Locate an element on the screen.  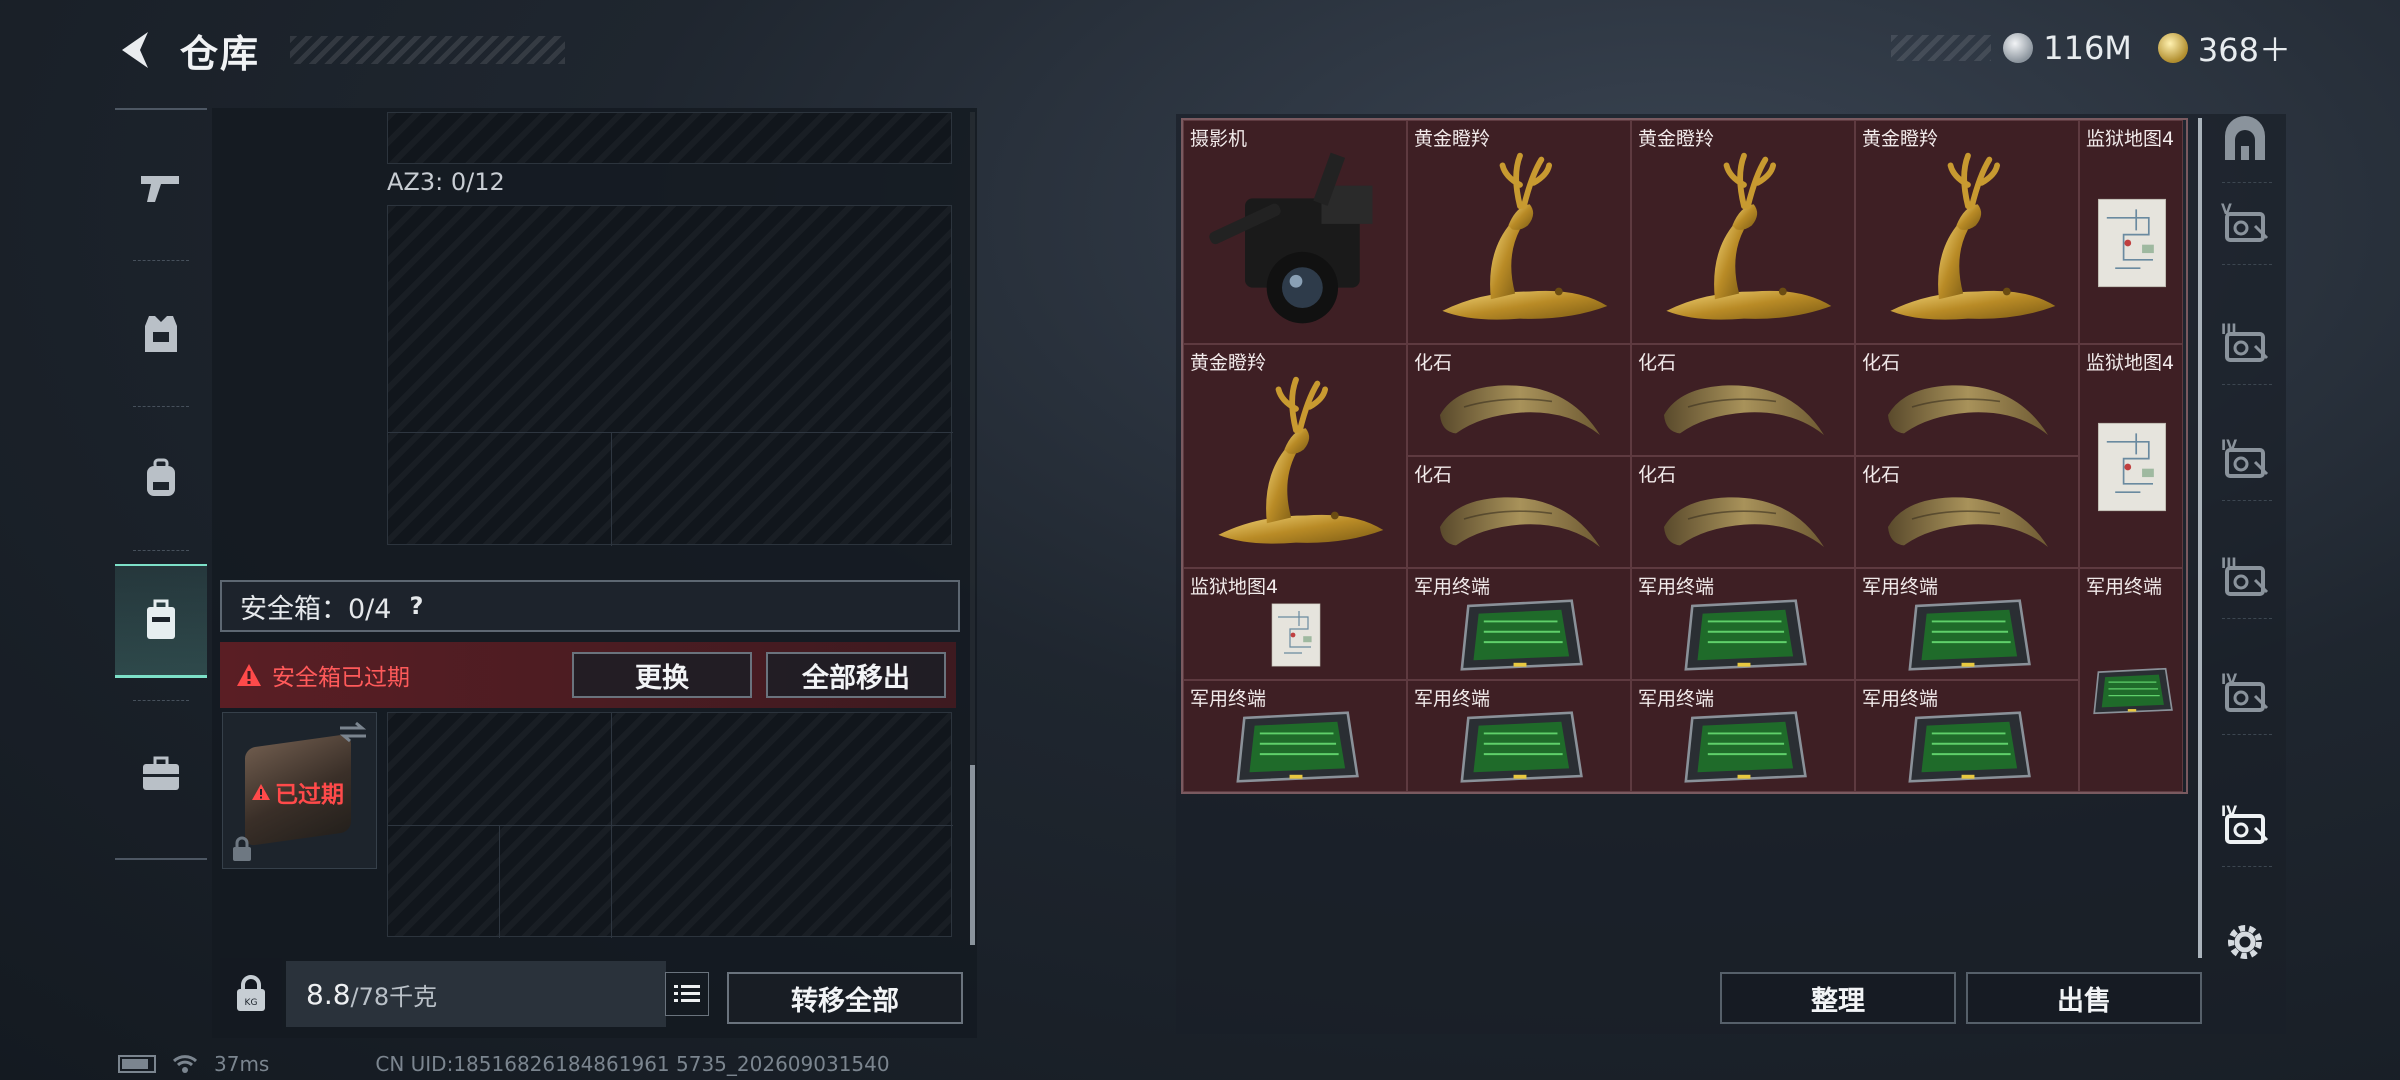
list-icon is located at coordinates (687, 993).